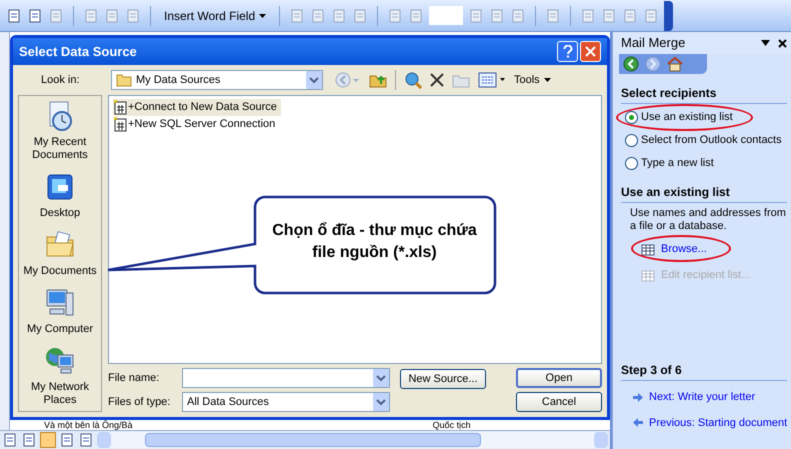 The width and height of the screenshot is (791, 449). What do you see at coordinates (60, 376) in the screenshot?
I see `places-item: My Network Places` at bounding box center [60, 376].